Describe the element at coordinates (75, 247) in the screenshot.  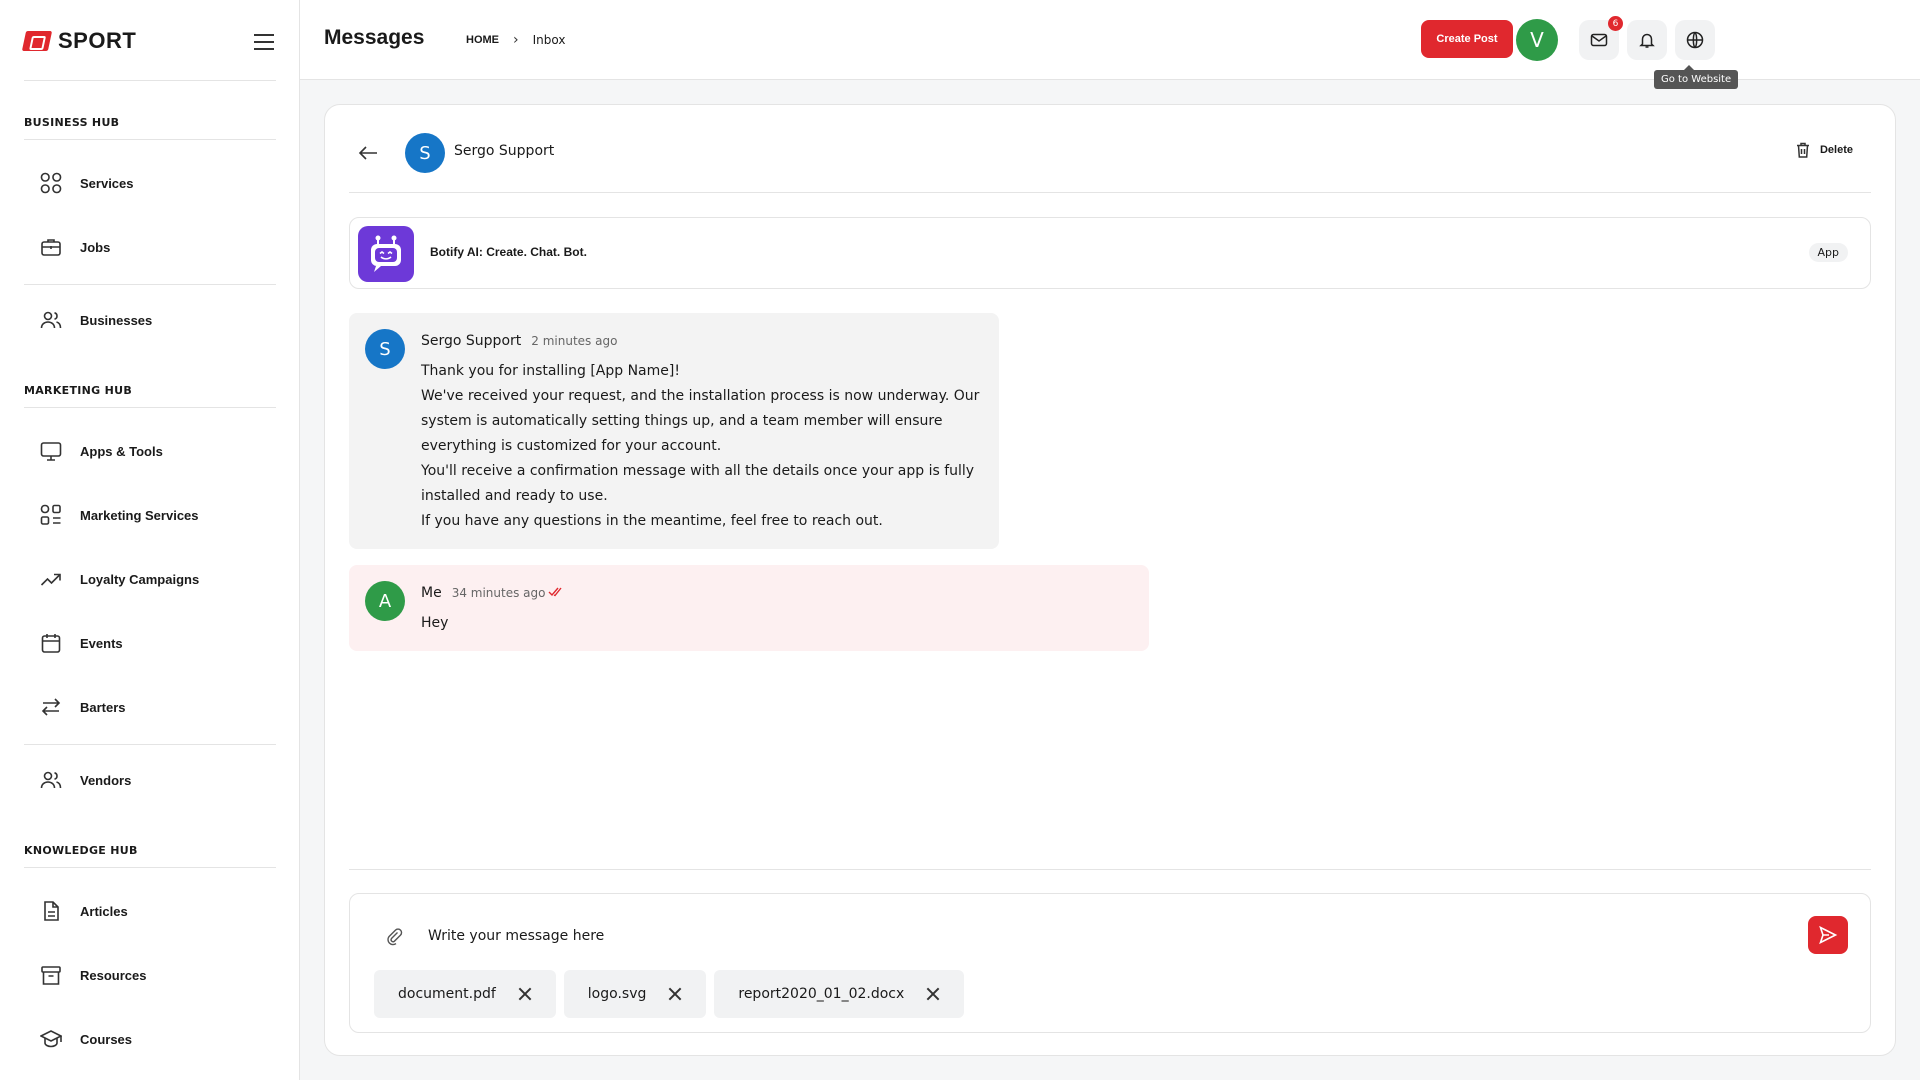
I see `sidebar-item-jobs: Jobs` at that location.